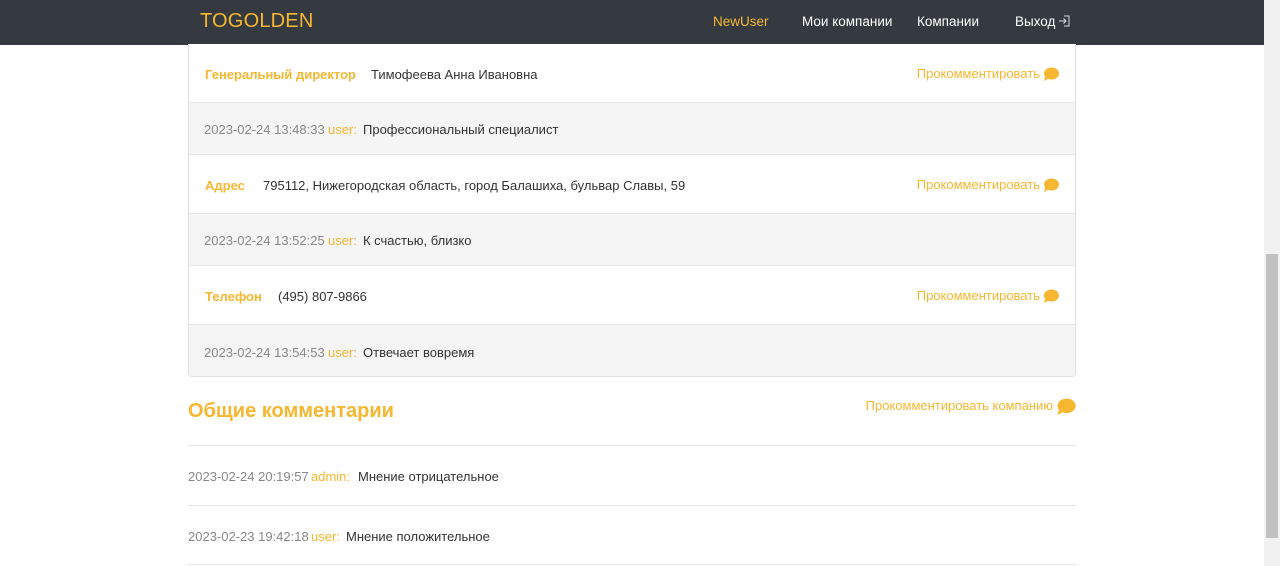 Image resolution: width=1280 pixels, height=566 pixels. I want to click on comment-timestamp: 2023-02-23 19:42:18, so click(248, 536).